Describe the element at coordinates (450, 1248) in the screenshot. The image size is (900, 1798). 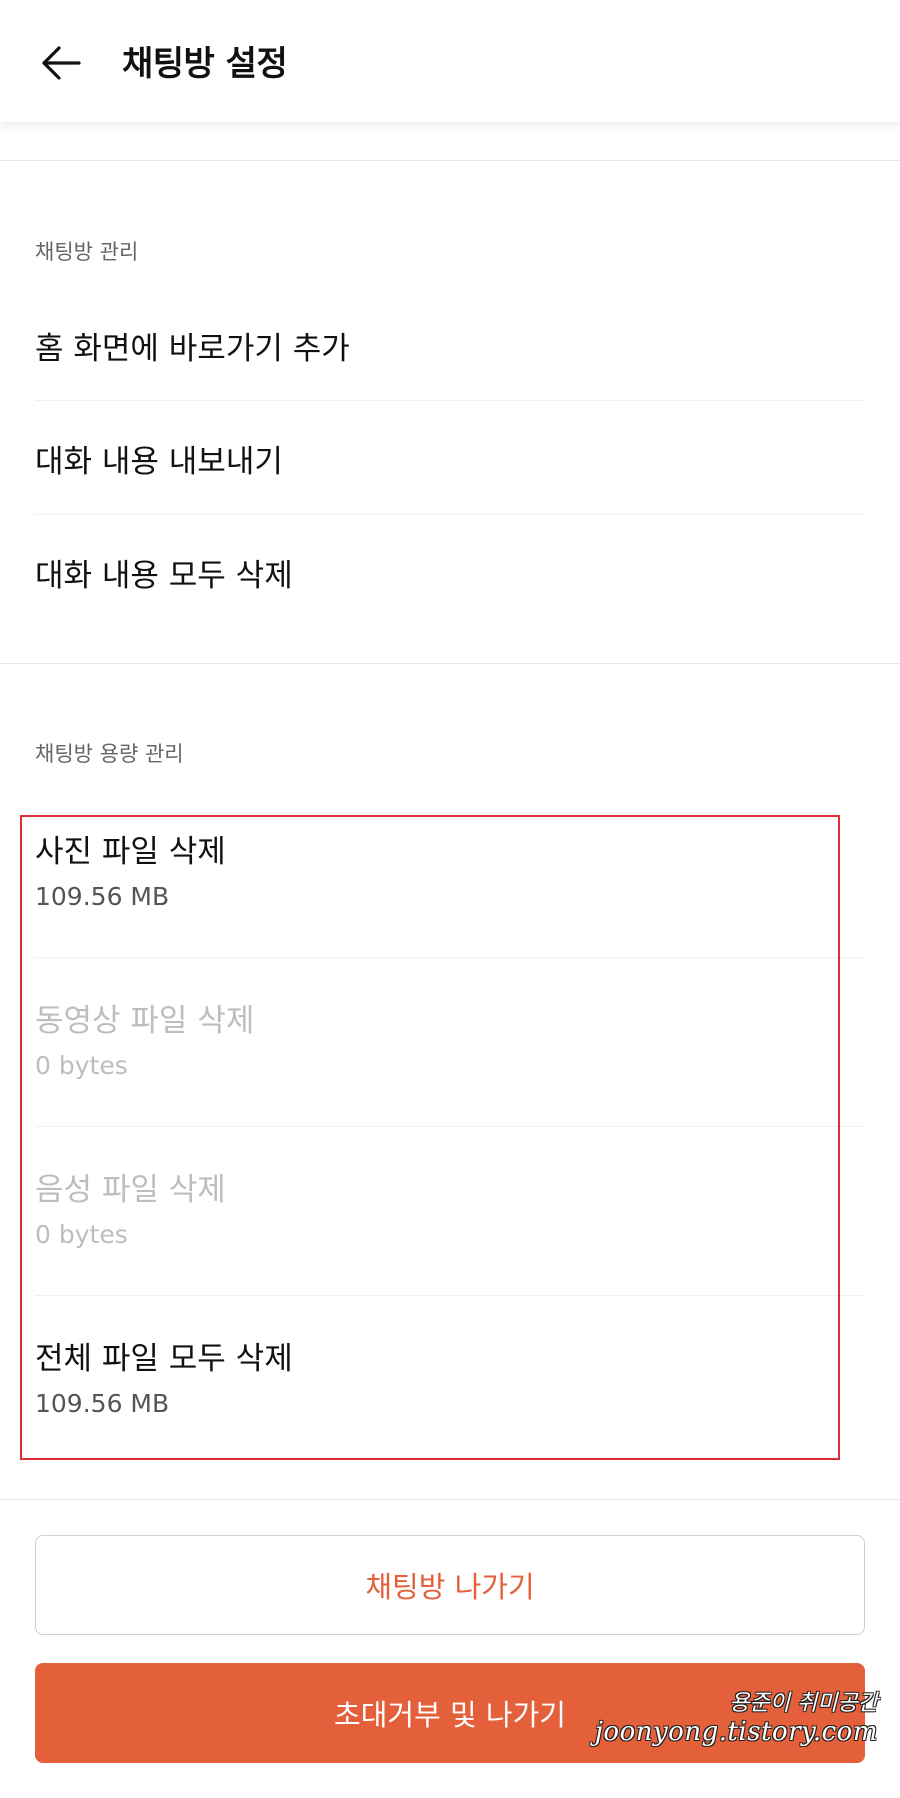
I see `delete-voice-item: 음성 파일 삭제 0 bytes` at that location.